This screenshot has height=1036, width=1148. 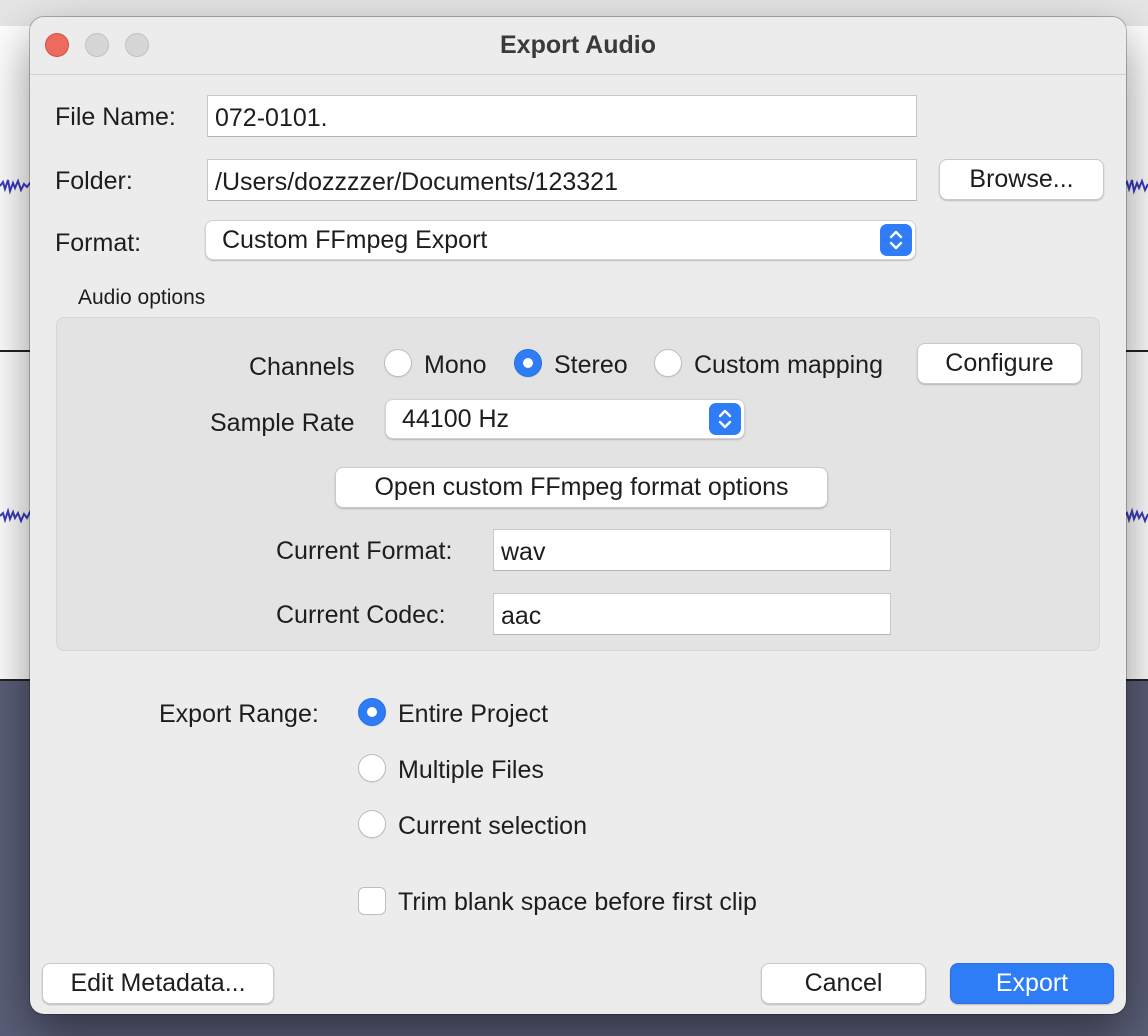 I want to click on export-range-label: Export Range:, so click(x=239, y=714).